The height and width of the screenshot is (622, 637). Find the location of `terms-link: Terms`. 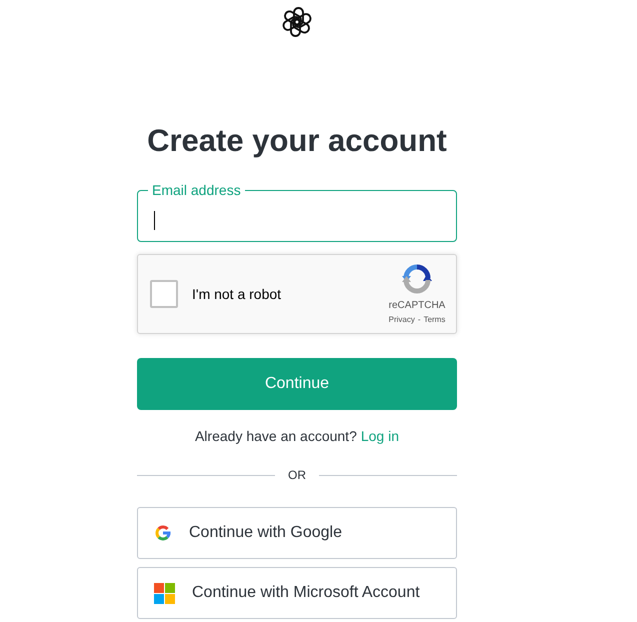

terms-link: Terms is located at coordinates (435, 320).